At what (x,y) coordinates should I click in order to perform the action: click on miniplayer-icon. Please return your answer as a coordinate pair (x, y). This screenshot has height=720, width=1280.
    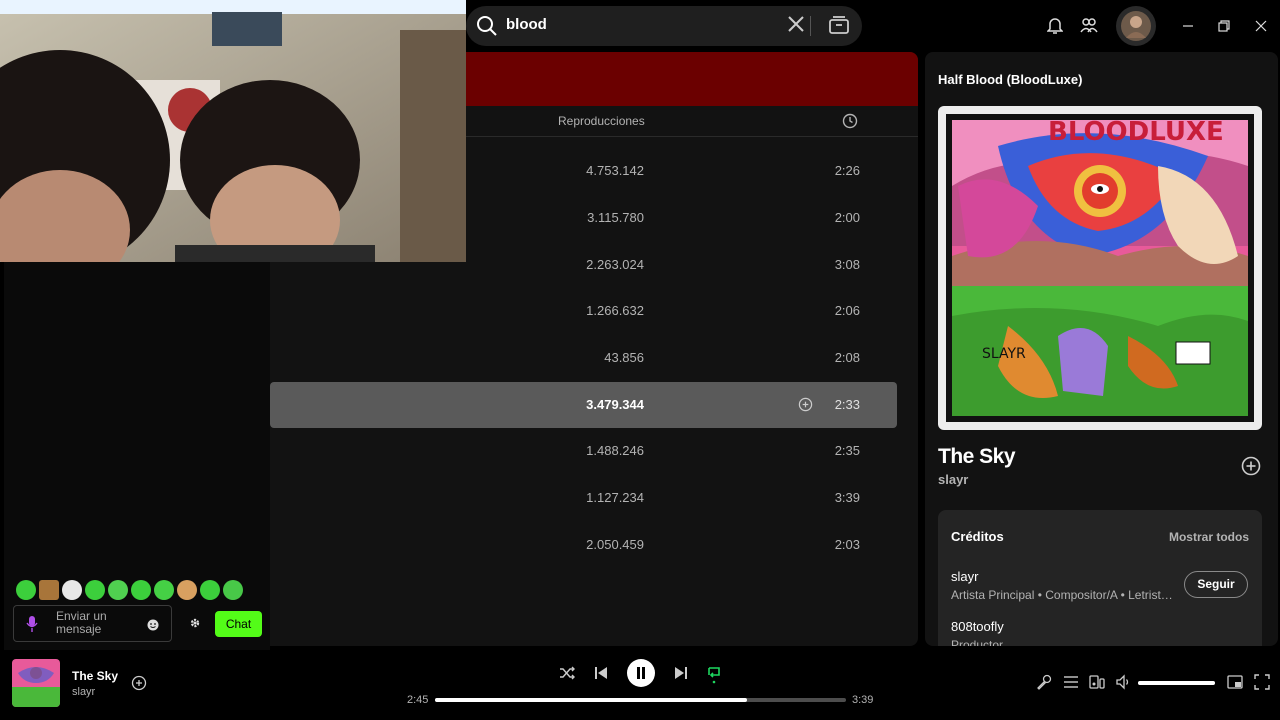
    Looking at the image, I should click on (1235, 684).